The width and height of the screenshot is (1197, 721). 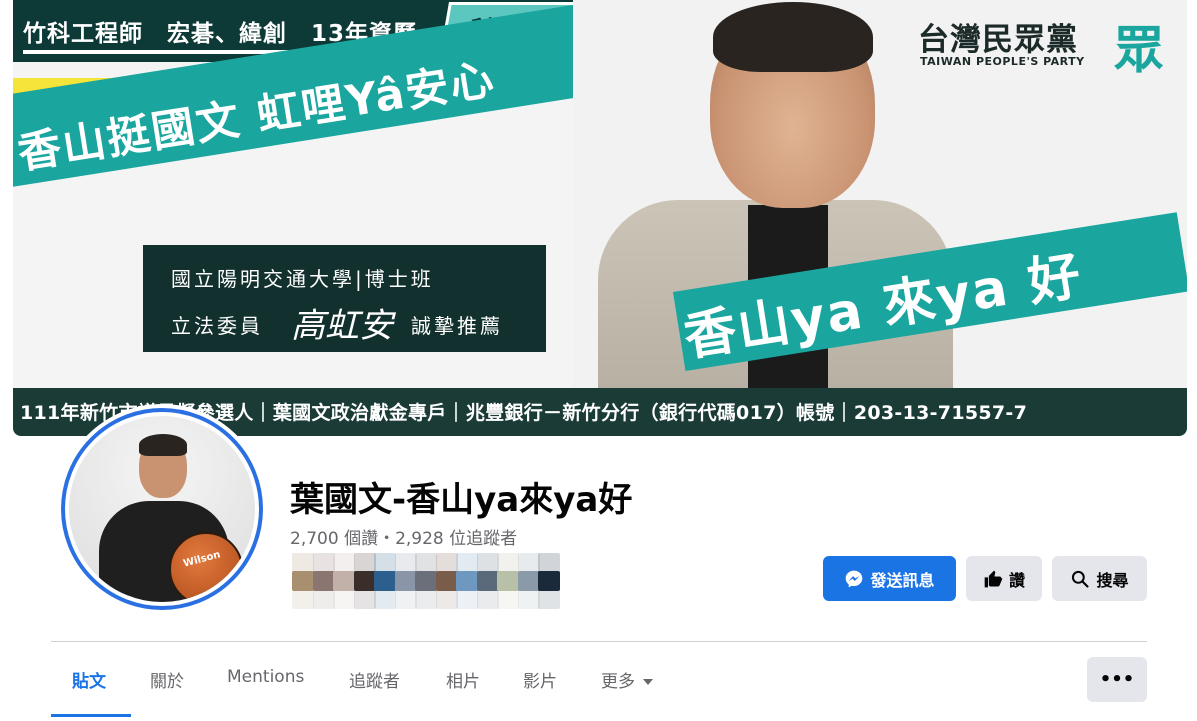 What do you see at coordinates (342, 326) in the screenshot?
I see `cover-endorsement-signature: 高虹安` at bounding box center [342, 326].